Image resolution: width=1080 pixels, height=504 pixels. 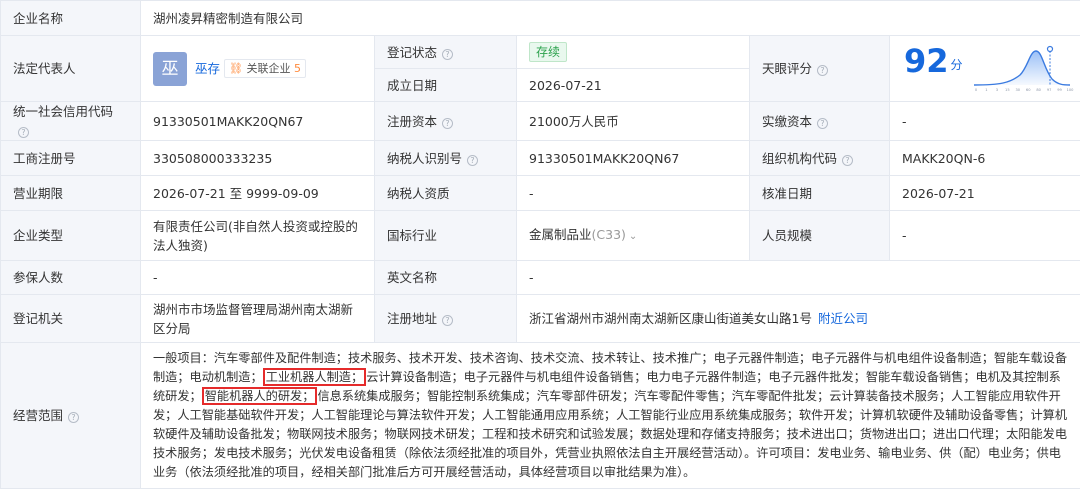 I want to click on chevron-down-icon: ⌄, so click(x=633, y=236).